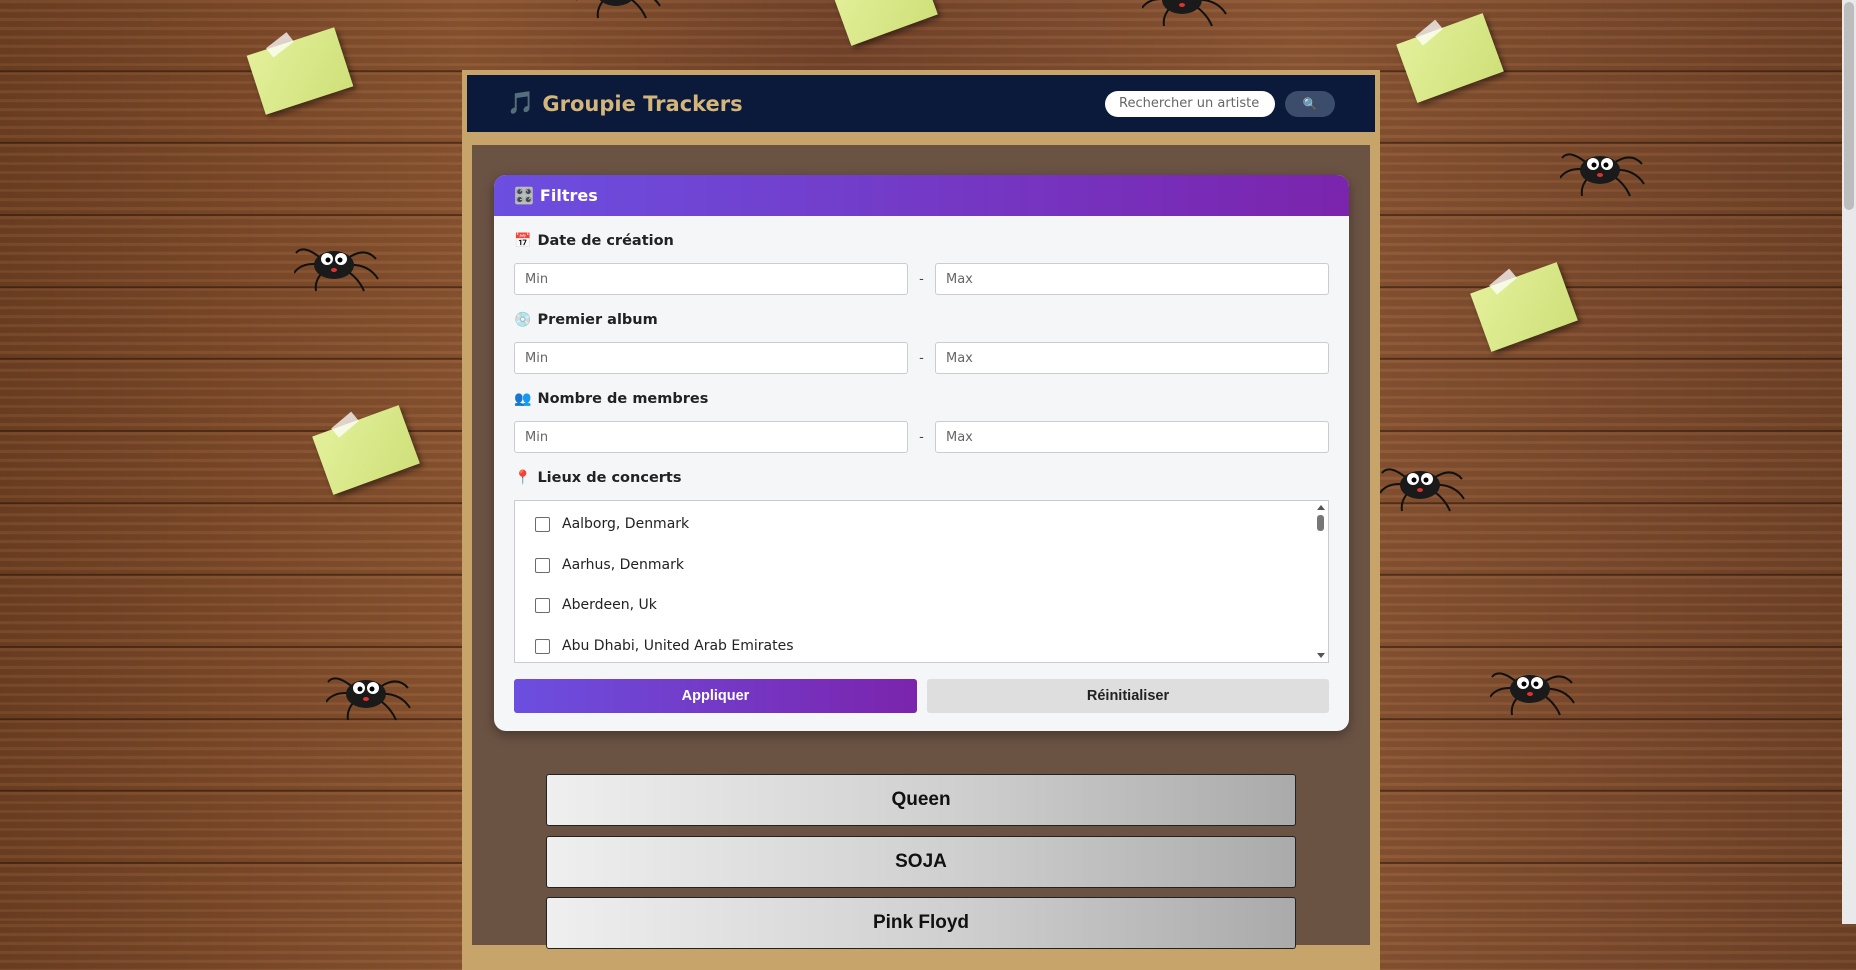 This screenshot has width=1856, height=970. Describe the element at coordinates (921, 923) in the screenshot. I see `artist-card: Pink Floyd` at that location.